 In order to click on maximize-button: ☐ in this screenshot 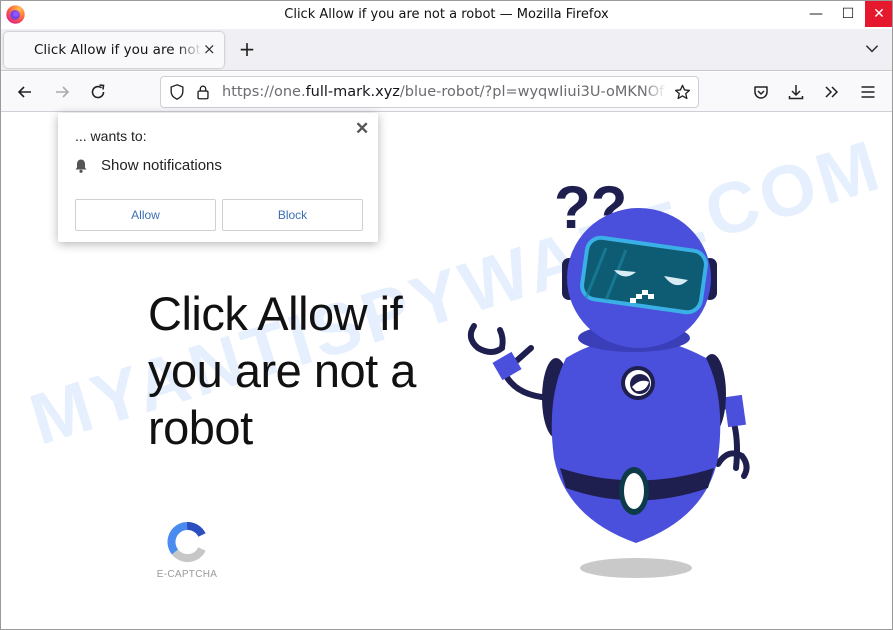, I will do `click(848, 14)`.